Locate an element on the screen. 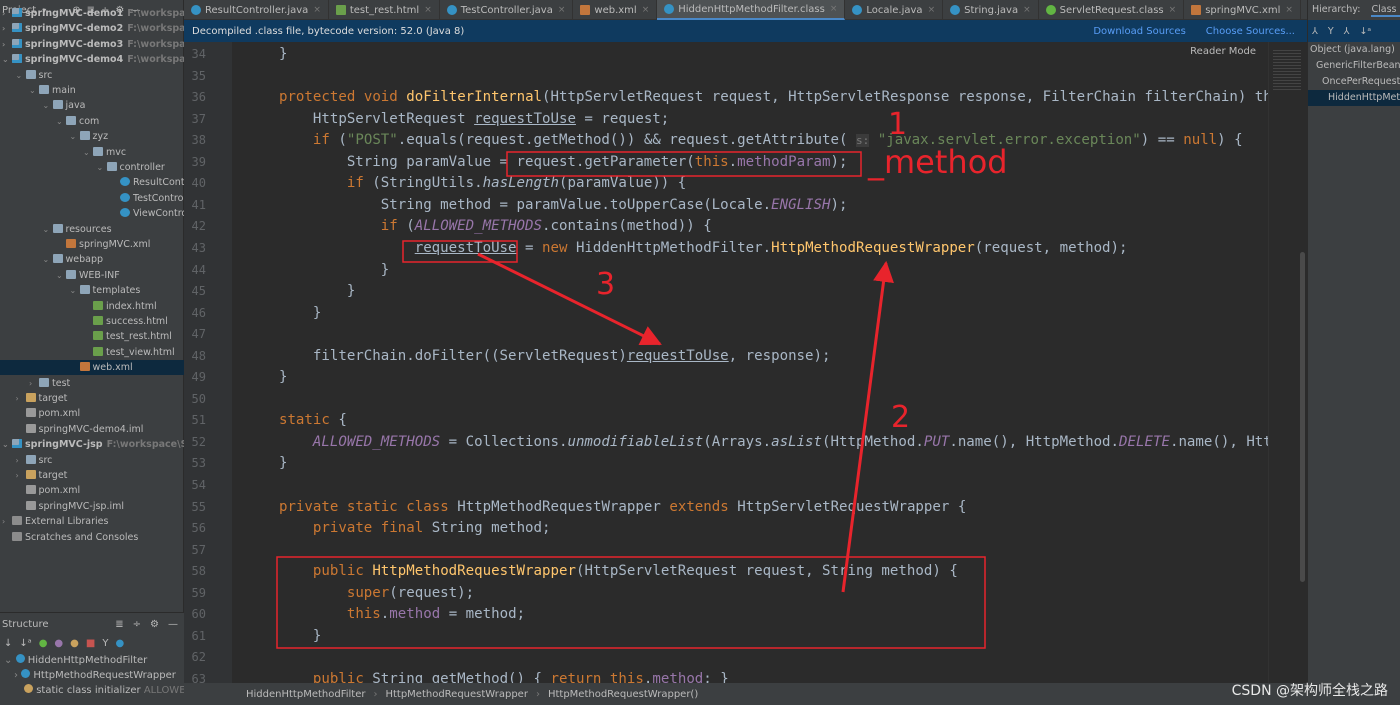  hierarchy-item: GenericFilterBean is located at coordinates (1354, 66).